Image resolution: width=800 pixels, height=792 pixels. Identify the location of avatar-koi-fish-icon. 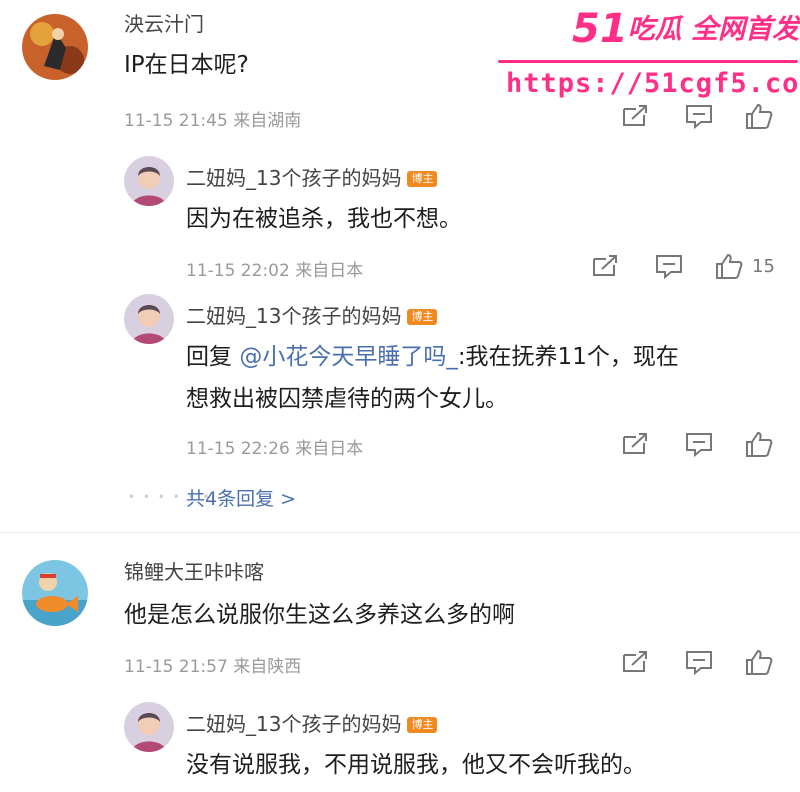
(55, 593).